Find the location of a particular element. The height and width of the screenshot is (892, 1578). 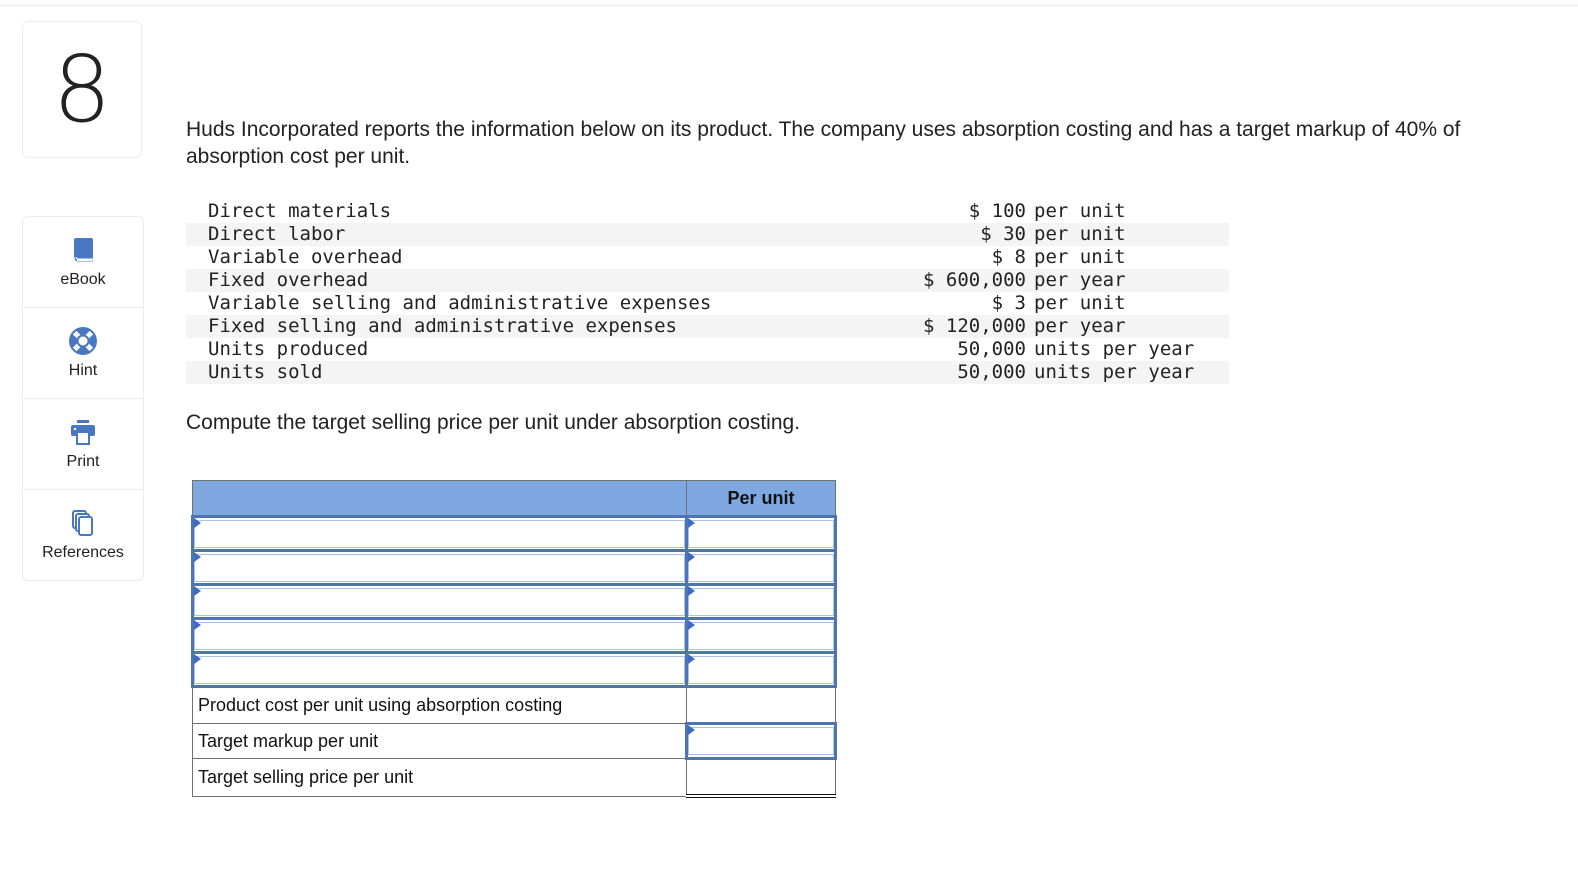

documents-icon is located at coordinates (82, 523).